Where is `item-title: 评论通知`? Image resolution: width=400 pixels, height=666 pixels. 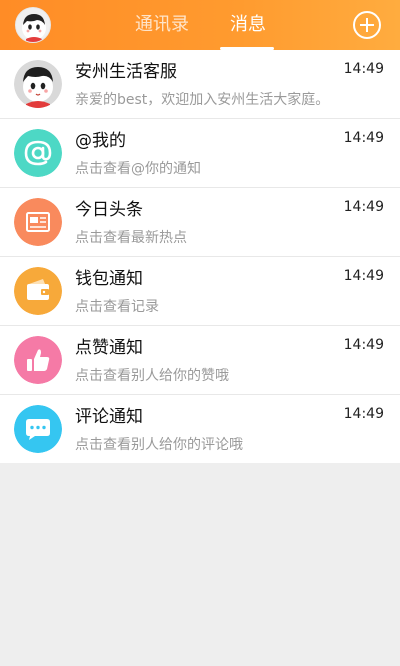
item-title: 评论通知 is located at coordinates (109, 417).